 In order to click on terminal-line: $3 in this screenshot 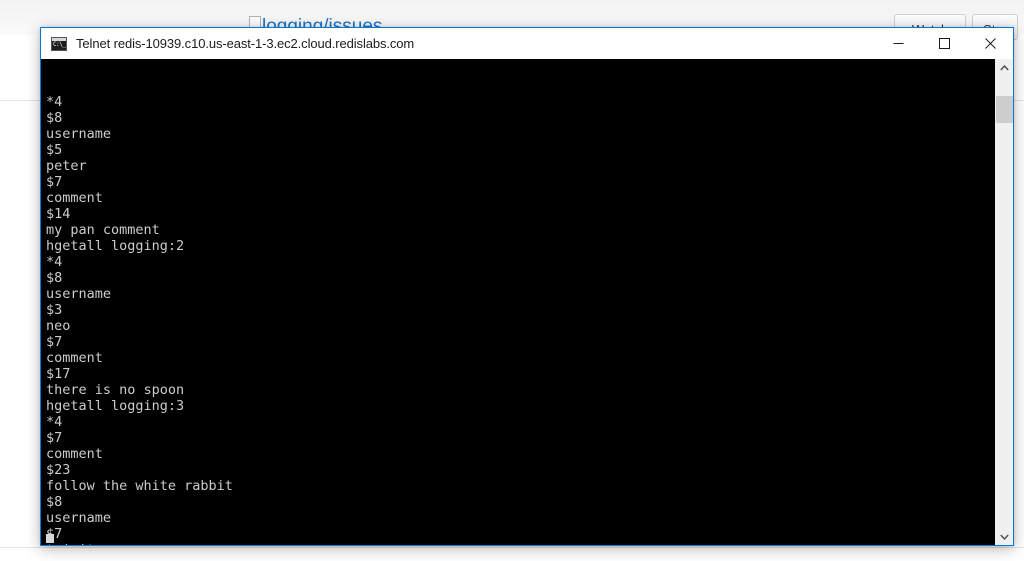, I will do `click(54, 310)`.